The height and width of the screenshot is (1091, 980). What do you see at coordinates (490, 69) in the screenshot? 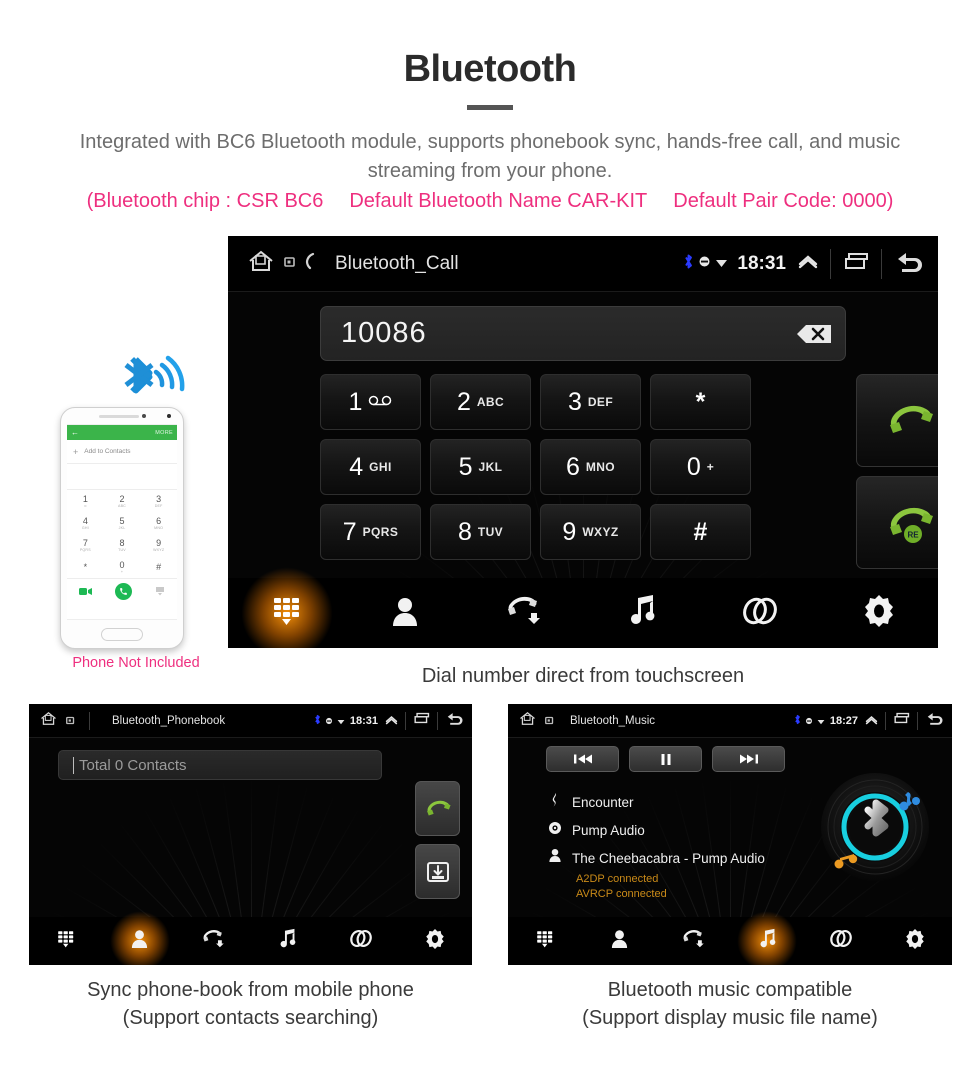
I see `page-title: Bluetooth` at bounding box center [490, 69].